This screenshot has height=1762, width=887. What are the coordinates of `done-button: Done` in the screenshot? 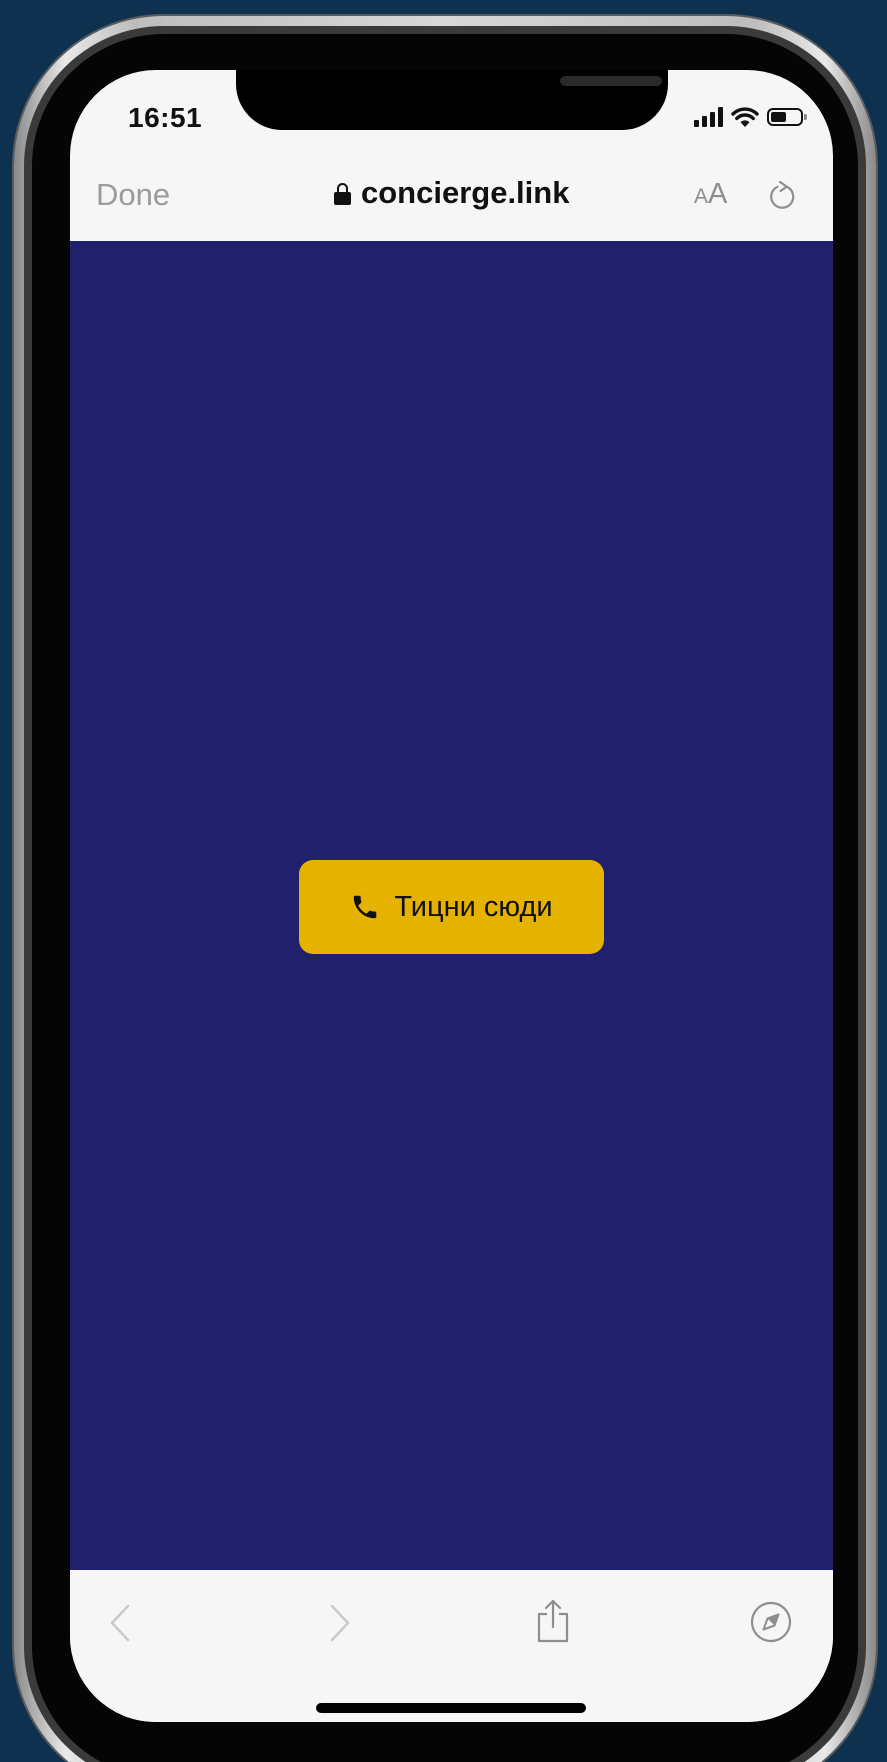 It's located at (133, 195).